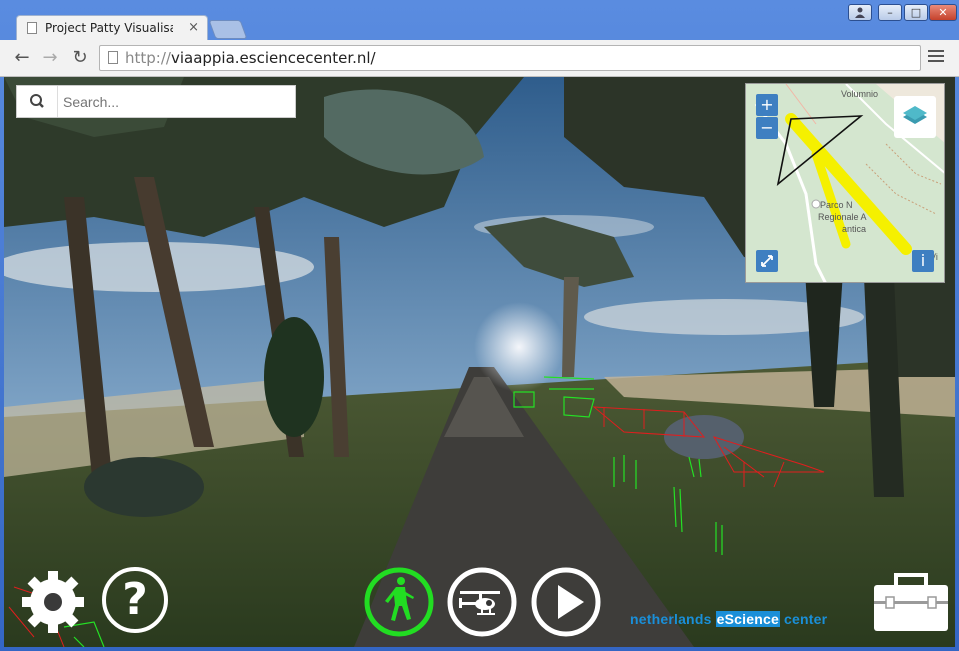 Image resolution: width=959 pixels, height=651 pixels. I want to click on brand-text-2: eScience, so click(747, 619).